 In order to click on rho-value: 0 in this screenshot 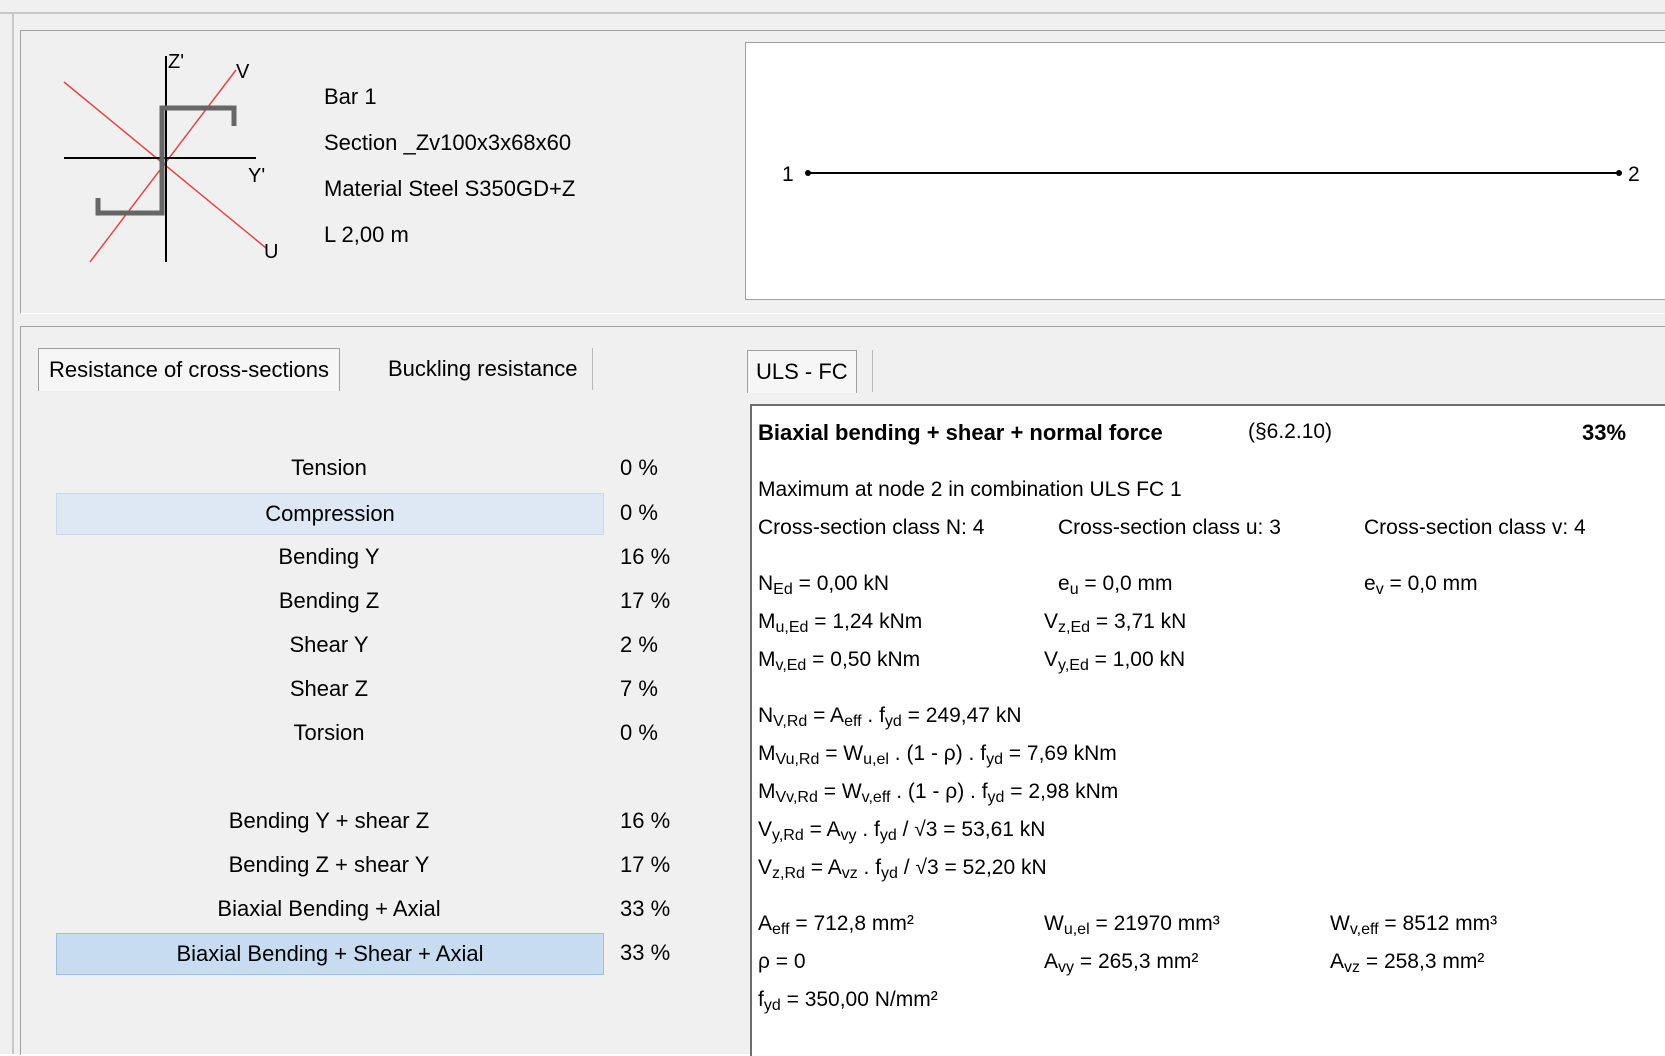, I will do `click(799, 961)`.